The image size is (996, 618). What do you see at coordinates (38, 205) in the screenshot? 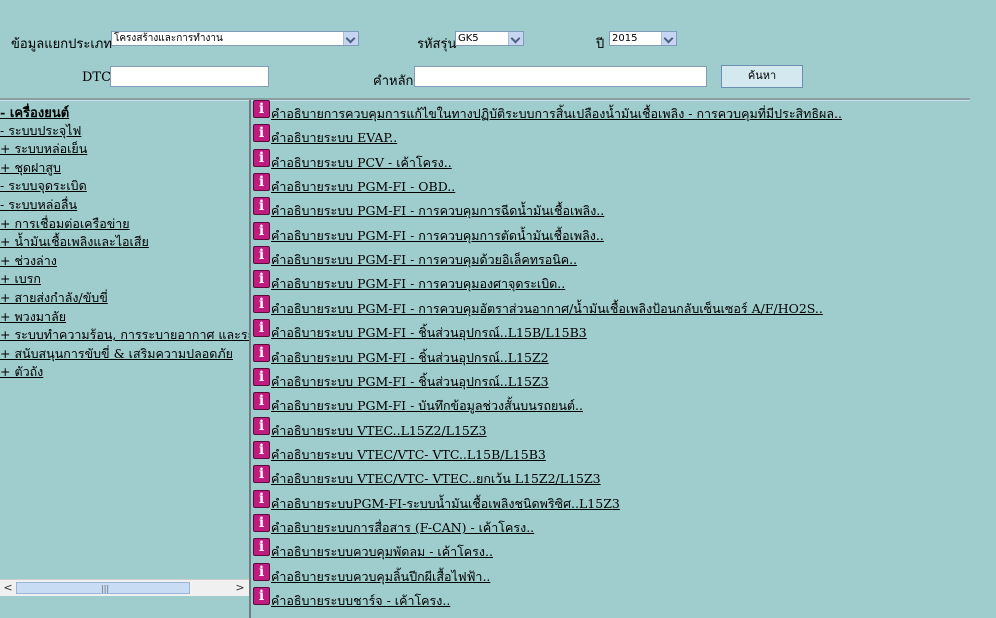
I see `tree-item: - ระบบหล่อลื่น` at bounding box center [38, 205].